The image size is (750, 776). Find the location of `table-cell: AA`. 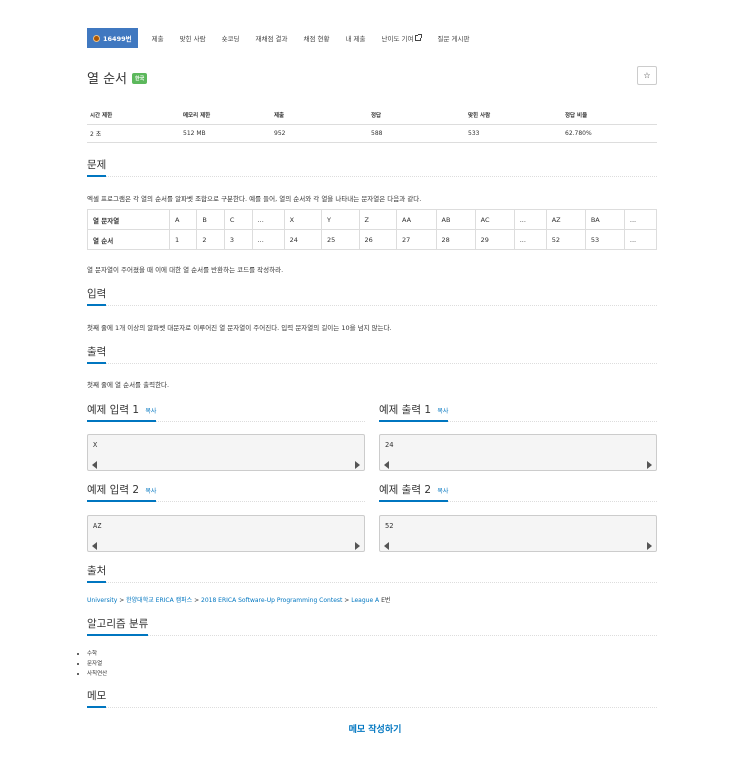

table-cell: AA is located at coordinates (416, 219).